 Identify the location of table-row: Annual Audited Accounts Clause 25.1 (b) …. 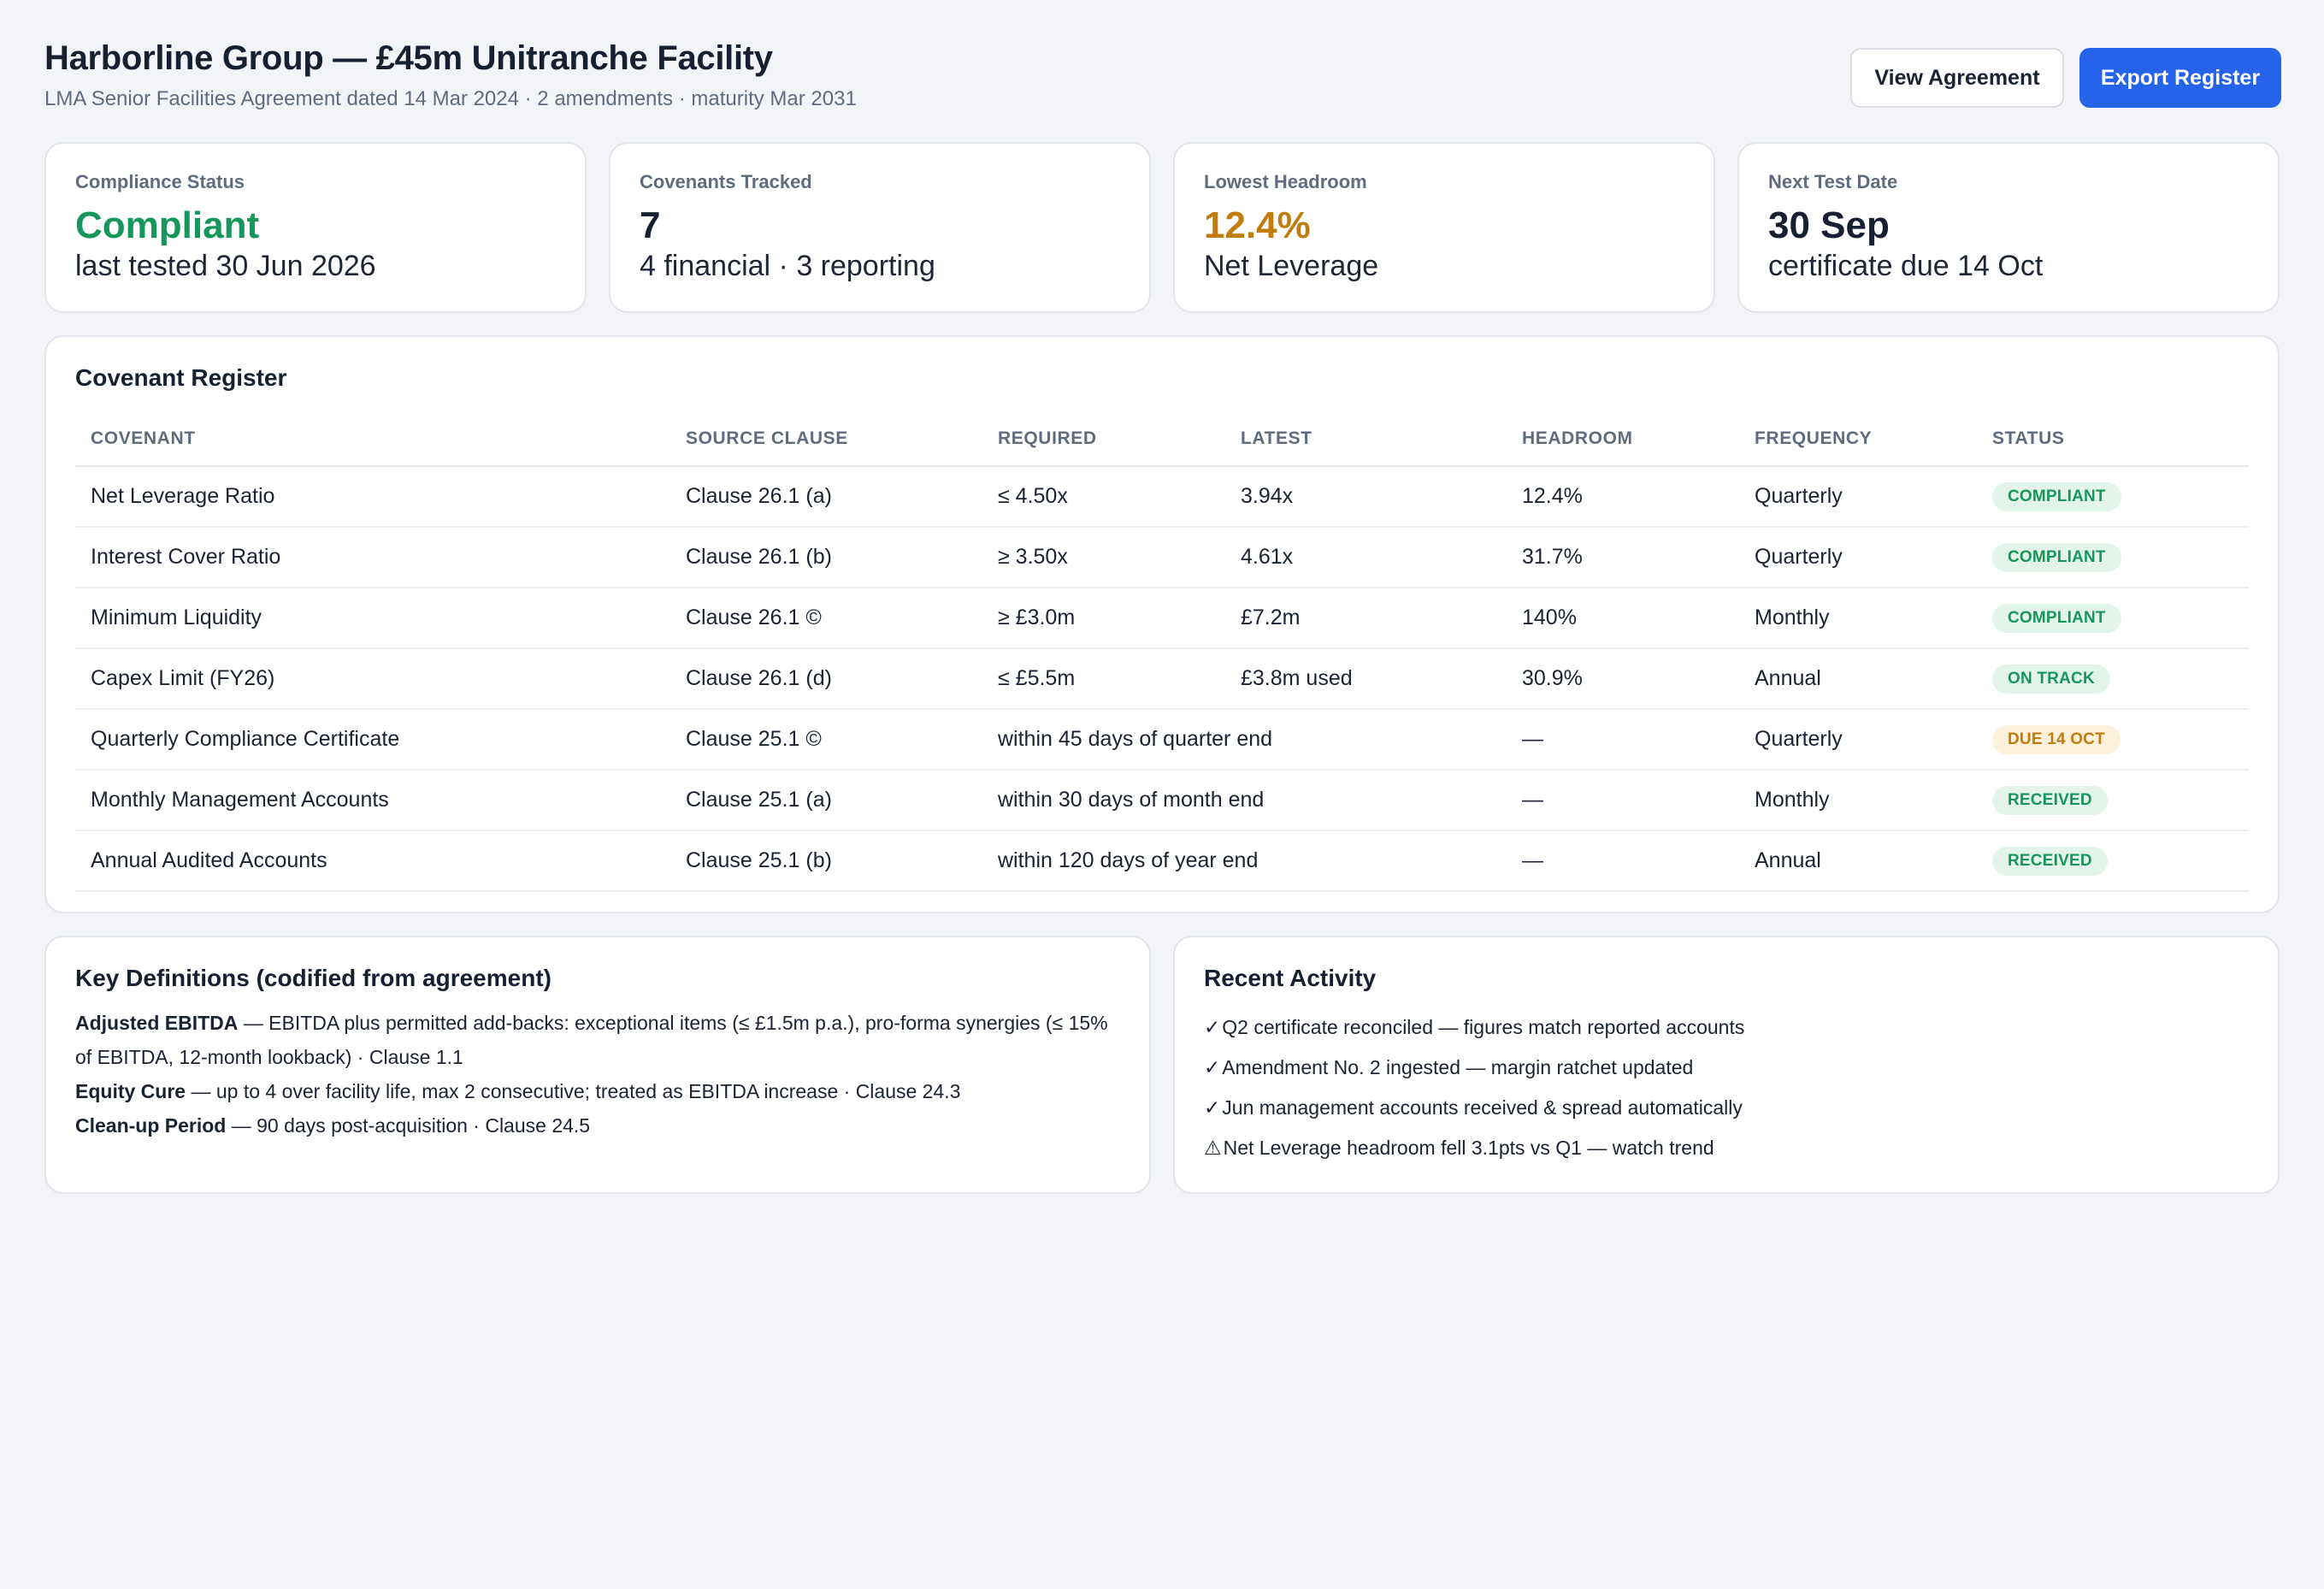
(1162, 861).